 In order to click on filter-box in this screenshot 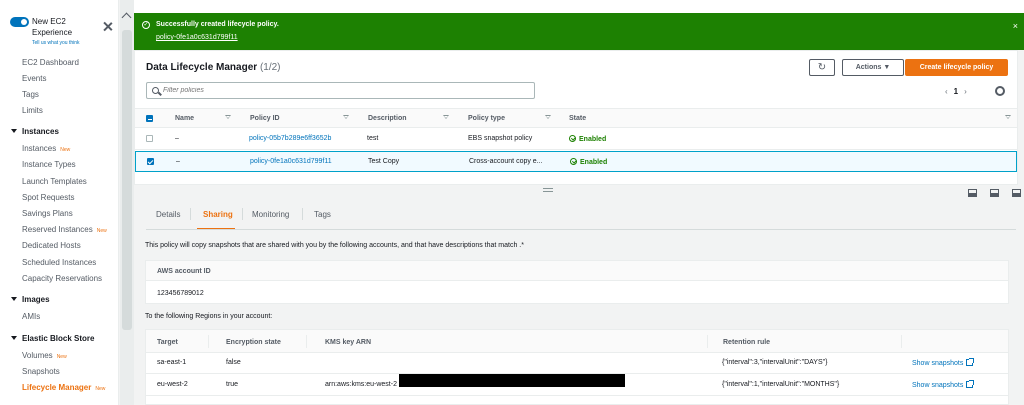, I will do `click(340, 90)`.